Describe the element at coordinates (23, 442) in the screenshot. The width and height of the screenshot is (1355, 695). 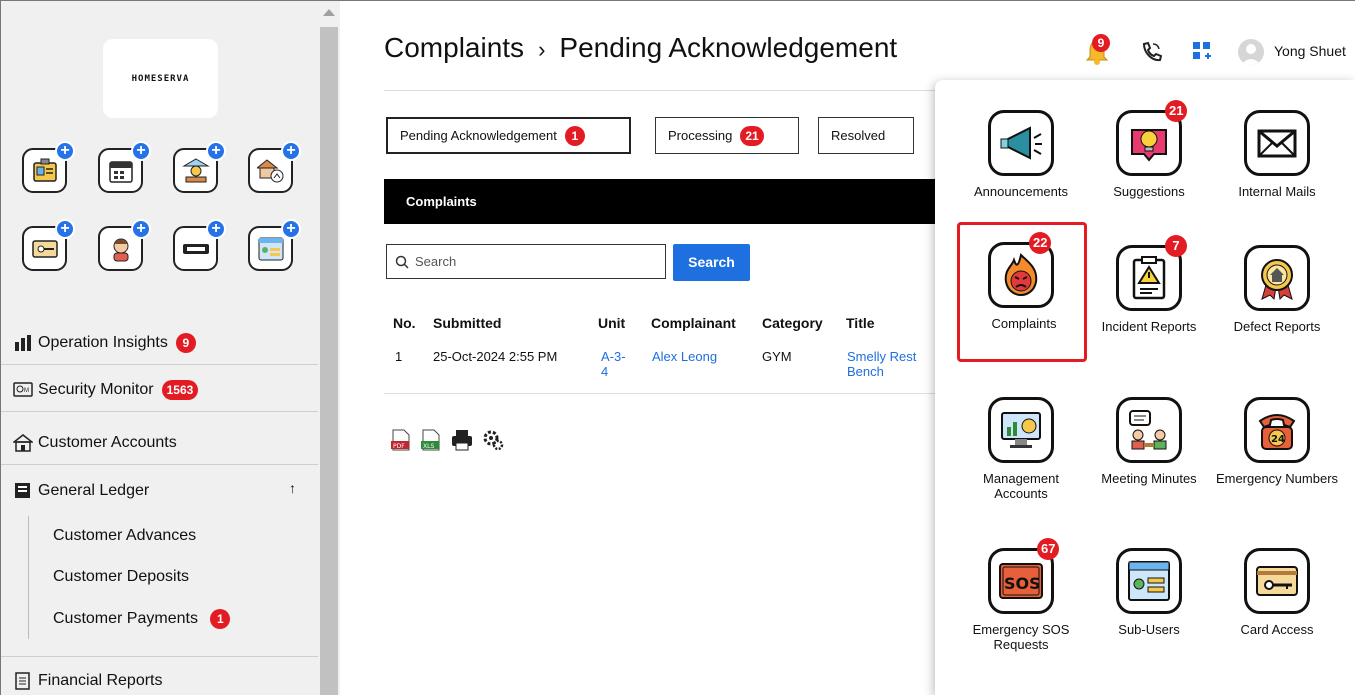
I see `home-icon` at that location.